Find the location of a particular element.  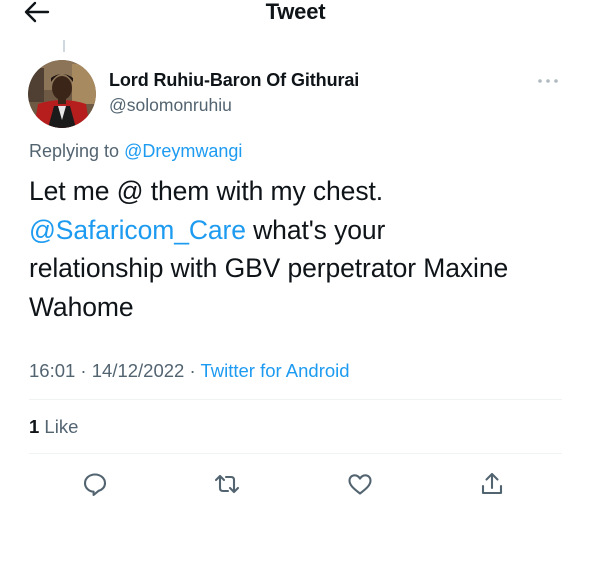

tweet-line: @Safaricom_Care what's your is located at coordinates (299, 230).